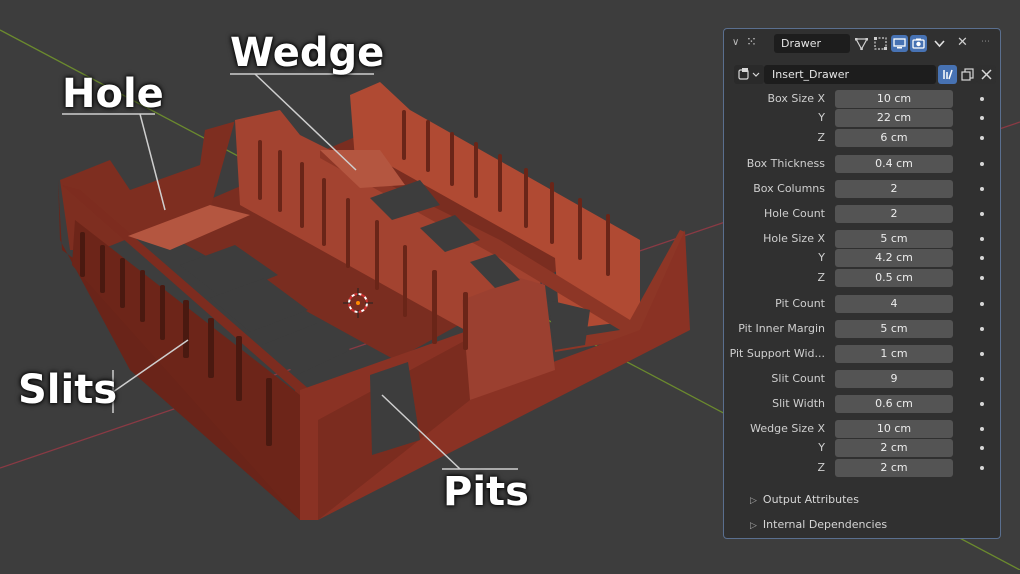  I want to click on prop-wedge-size-z: Z 2 cm, so click(862, 468).